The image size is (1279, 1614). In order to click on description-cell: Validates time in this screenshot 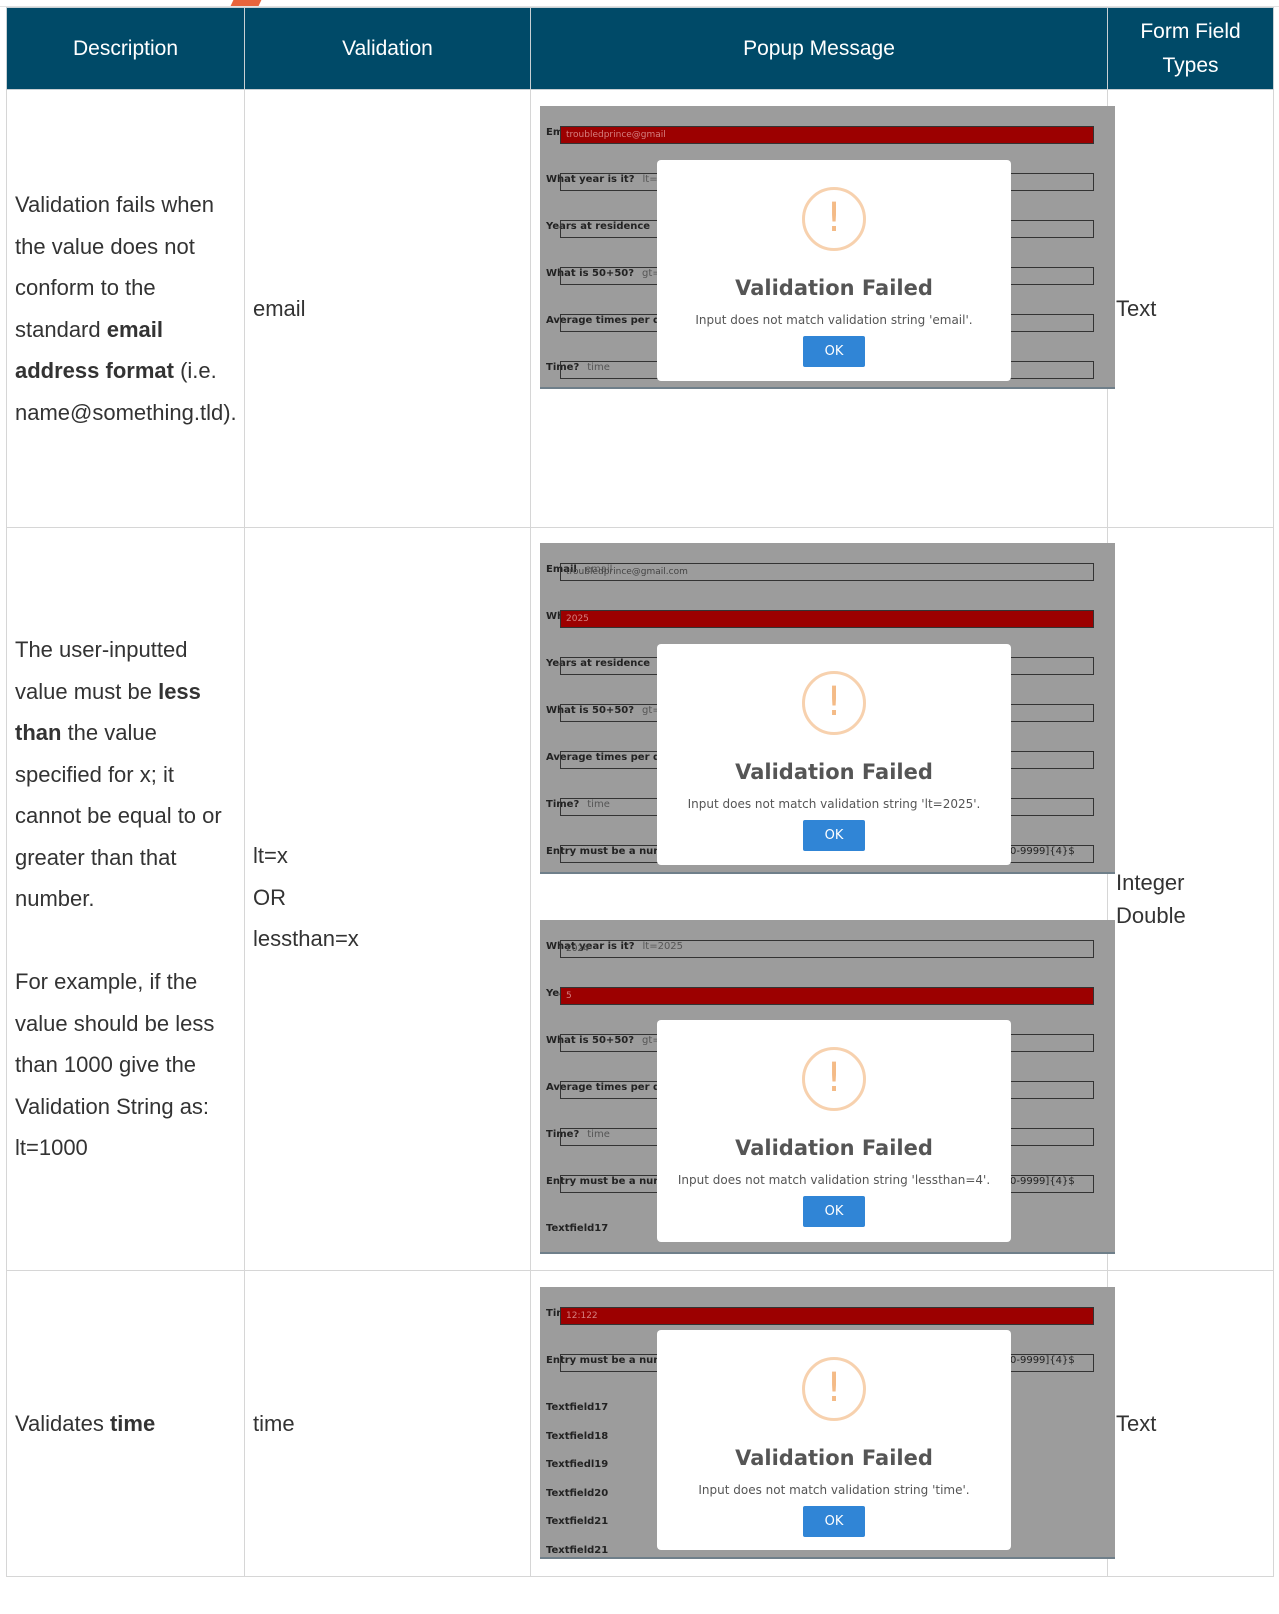, I will do `click(125, 1423)`.